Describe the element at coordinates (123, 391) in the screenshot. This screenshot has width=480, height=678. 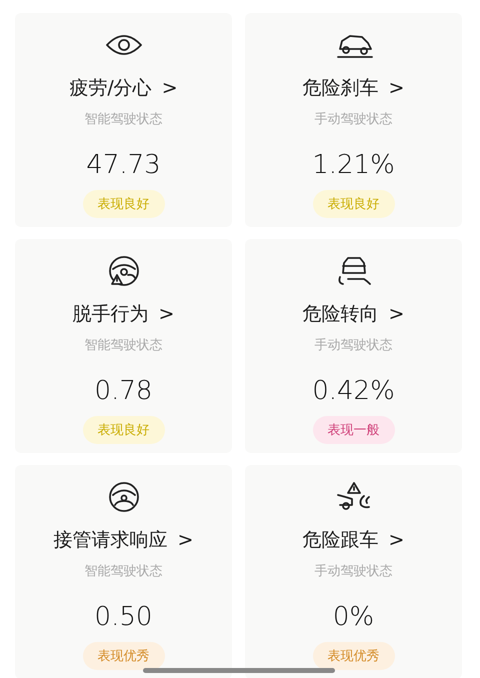
I see `metric-value: 0.78` at that location.